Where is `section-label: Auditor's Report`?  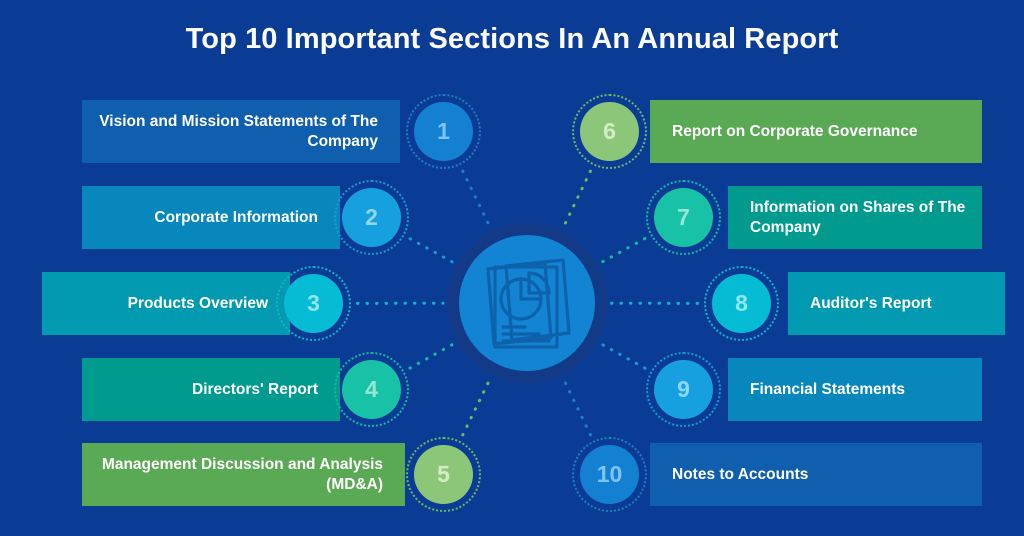 section-label: Auditor's Report is located at coordinates (871, 303).